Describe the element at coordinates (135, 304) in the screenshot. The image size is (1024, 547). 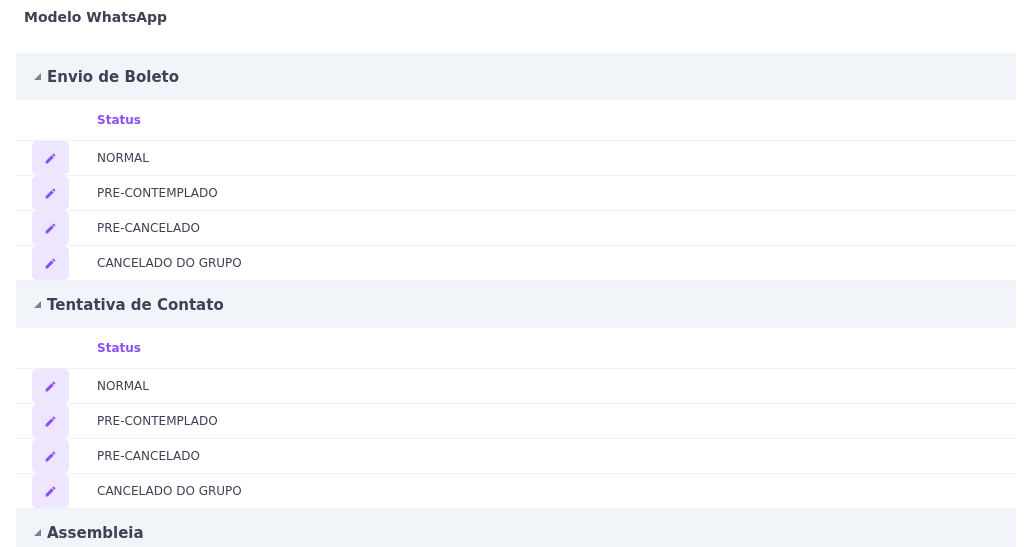
I see `group-title: Tentativa de Contato` at that location.